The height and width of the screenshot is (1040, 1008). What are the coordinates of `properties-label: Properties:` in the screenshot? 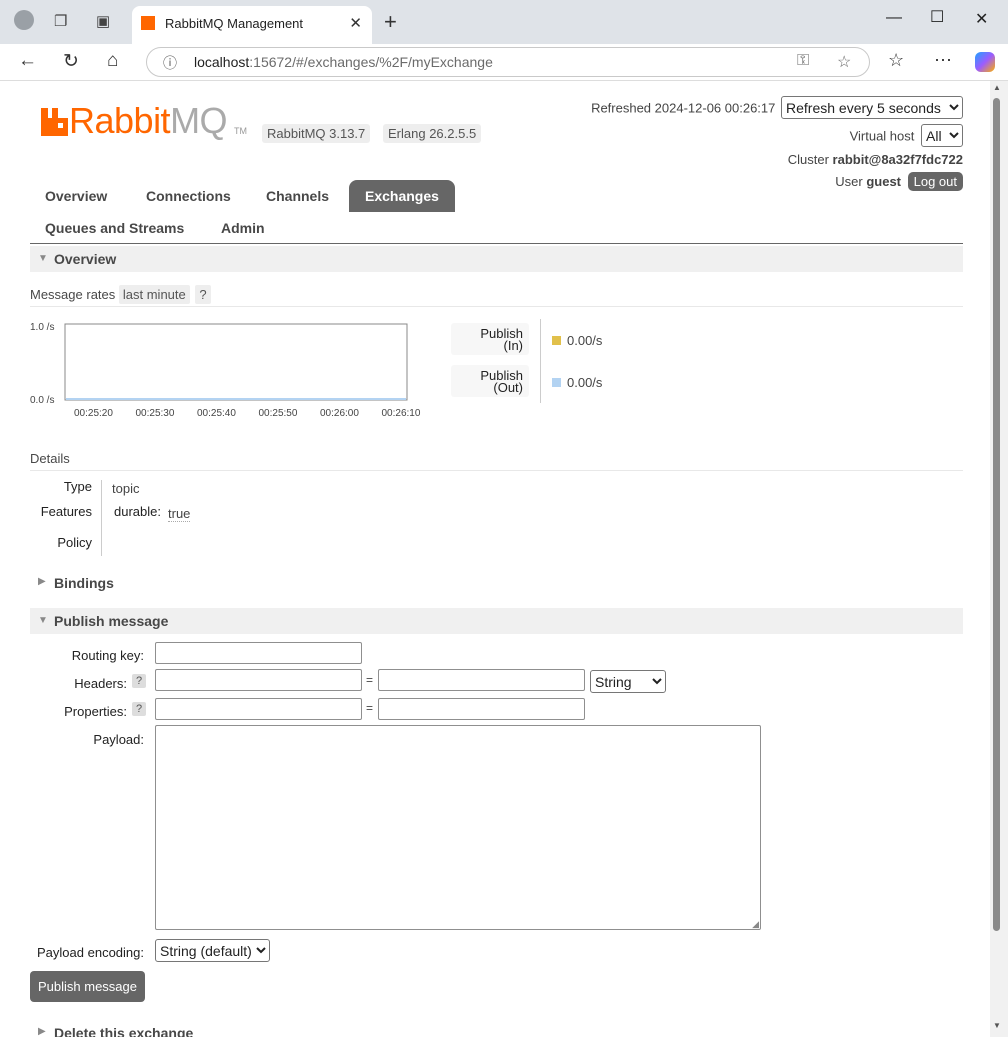 It's located at (95, 711).